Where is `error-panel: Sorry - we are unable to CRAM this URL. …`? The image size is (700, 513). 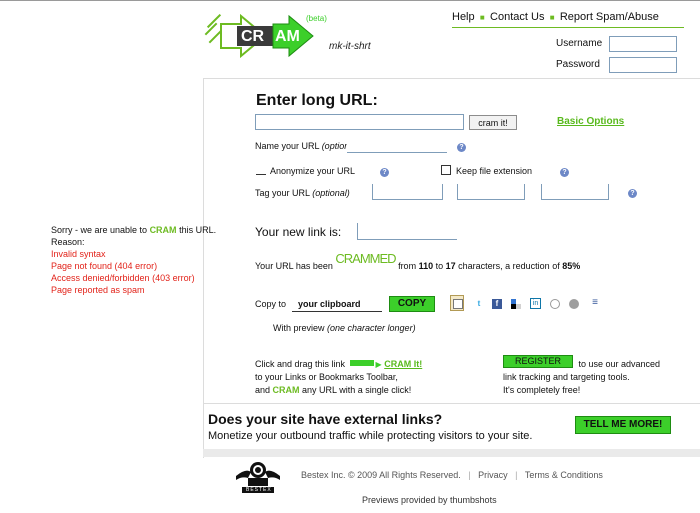
error-panel: Sorry - we are unable to CRAM this URL. … is located at coordinates (148, 260).